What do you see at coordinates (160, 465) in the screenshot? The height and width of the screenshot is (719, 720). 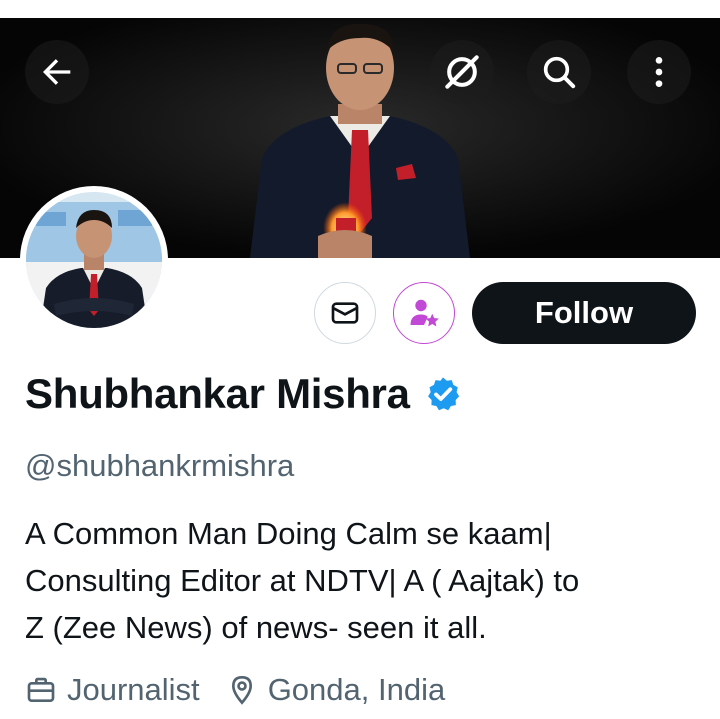 I see `profile-handle: @shubhankrmishra` at bounding box center [160, 465].